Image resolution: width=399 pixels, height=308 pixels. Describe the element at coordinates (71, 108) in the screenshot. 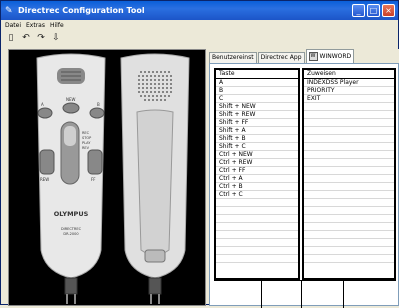

I see `button-new` at that location.